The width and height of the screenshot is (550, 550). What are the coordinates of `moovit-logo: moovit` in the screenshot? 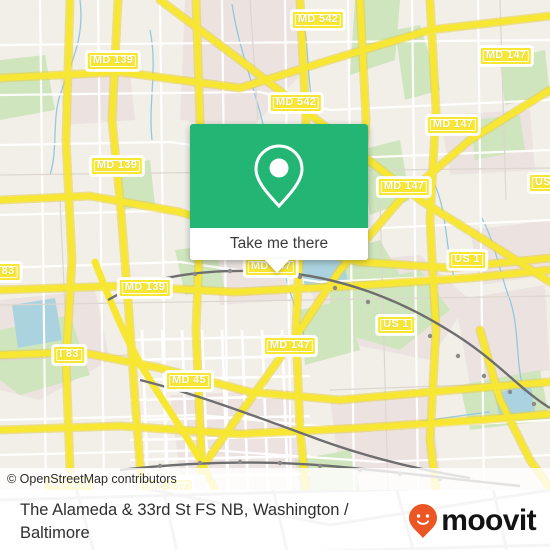 It's located at (472, 521).